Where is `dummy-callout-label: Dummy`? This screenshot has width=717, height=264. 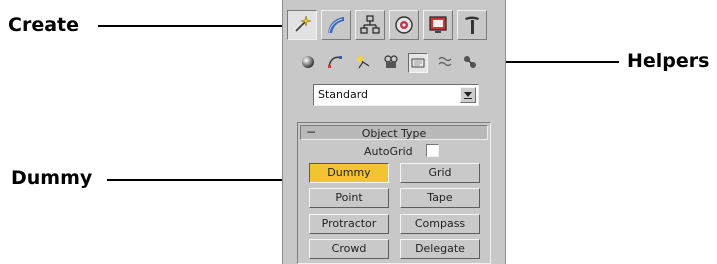
dummy-callout-label: Dummy is located at coordinates (52, 178).